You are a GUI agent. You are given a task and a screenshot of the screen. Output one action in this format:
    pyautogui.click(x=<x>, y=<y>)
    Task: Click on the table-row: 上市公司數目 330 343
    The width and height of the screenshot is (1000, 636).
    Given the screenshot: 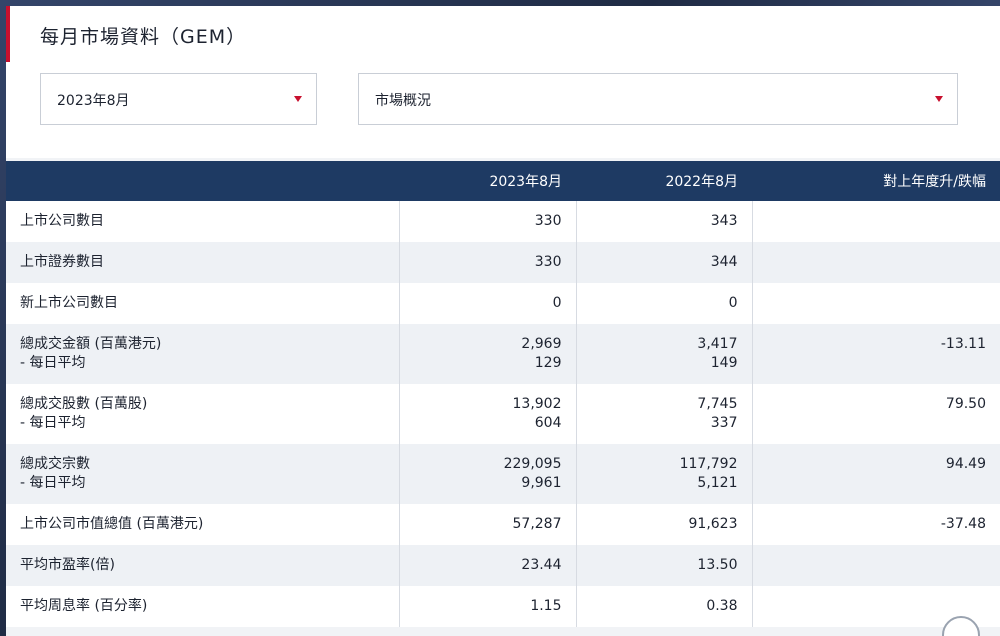 What is the action you would take?
    pyautogui.click(x=503, y=221)
    